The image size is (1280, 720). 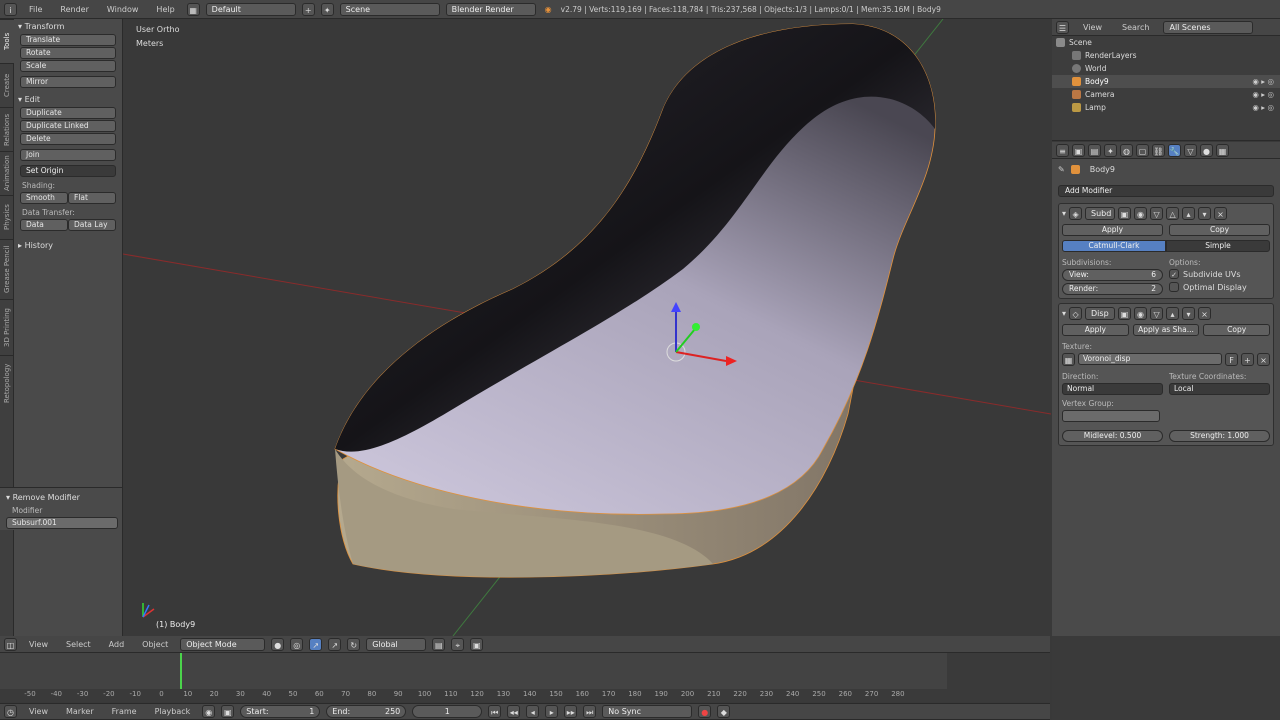 I want to click on join-button: Join, so click(x=68, y=155).